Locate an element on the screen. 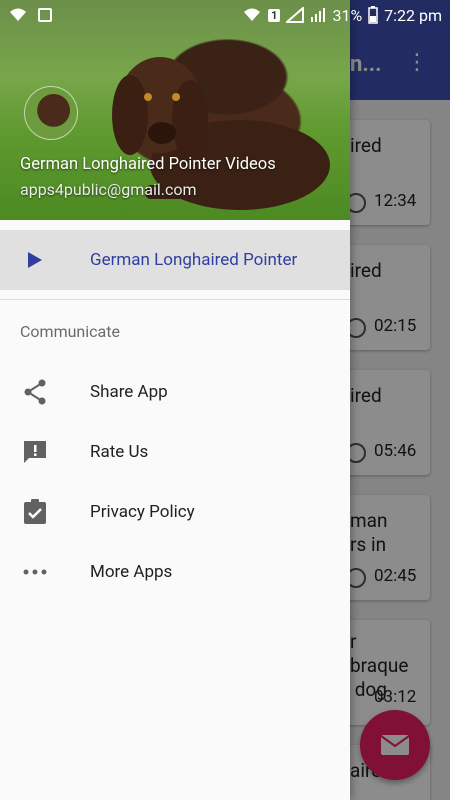 This screenshot has height=800, width=450. nav-item-label: Privacy Policy is located at coordinates (142, 512).